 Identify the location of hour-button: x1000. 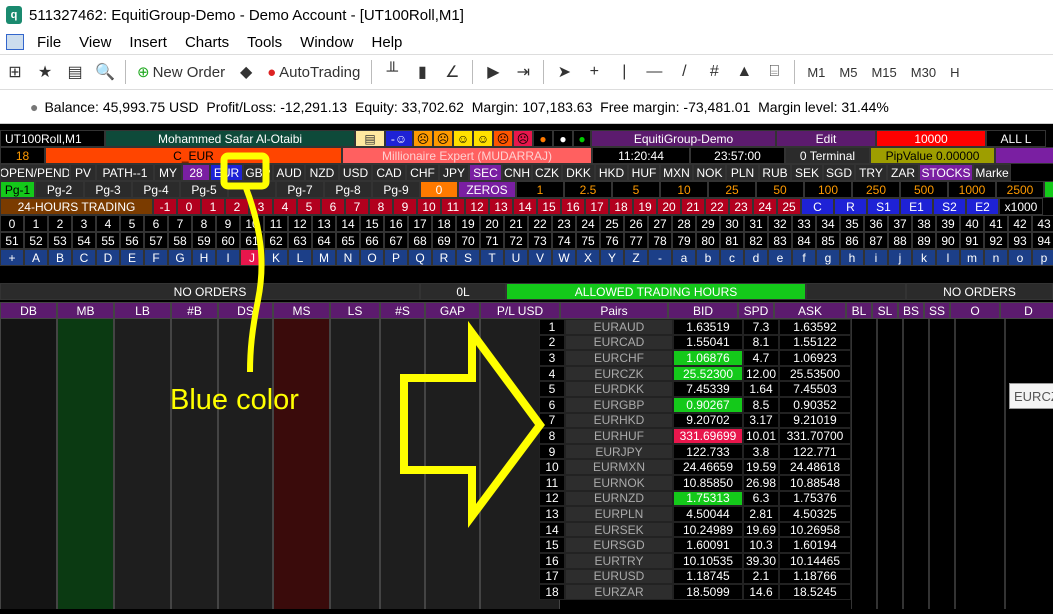
(1021, 206).